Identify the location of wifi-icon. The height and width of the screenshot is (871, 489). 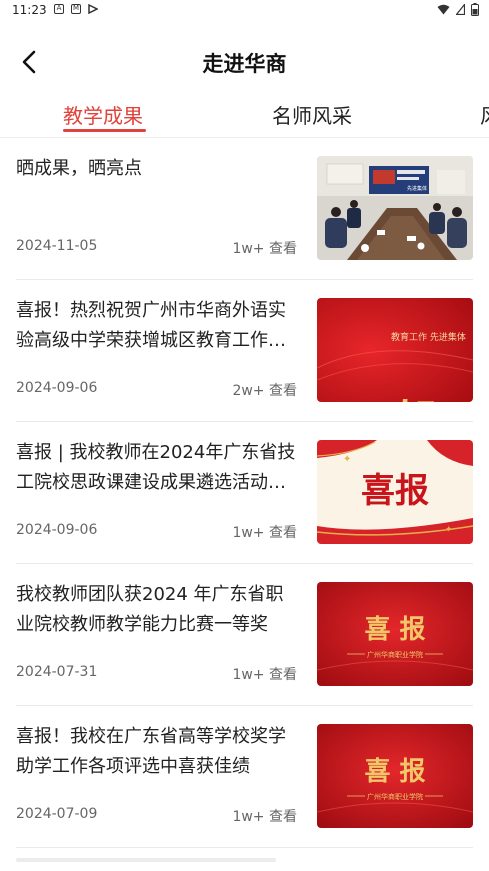
(443, 9).